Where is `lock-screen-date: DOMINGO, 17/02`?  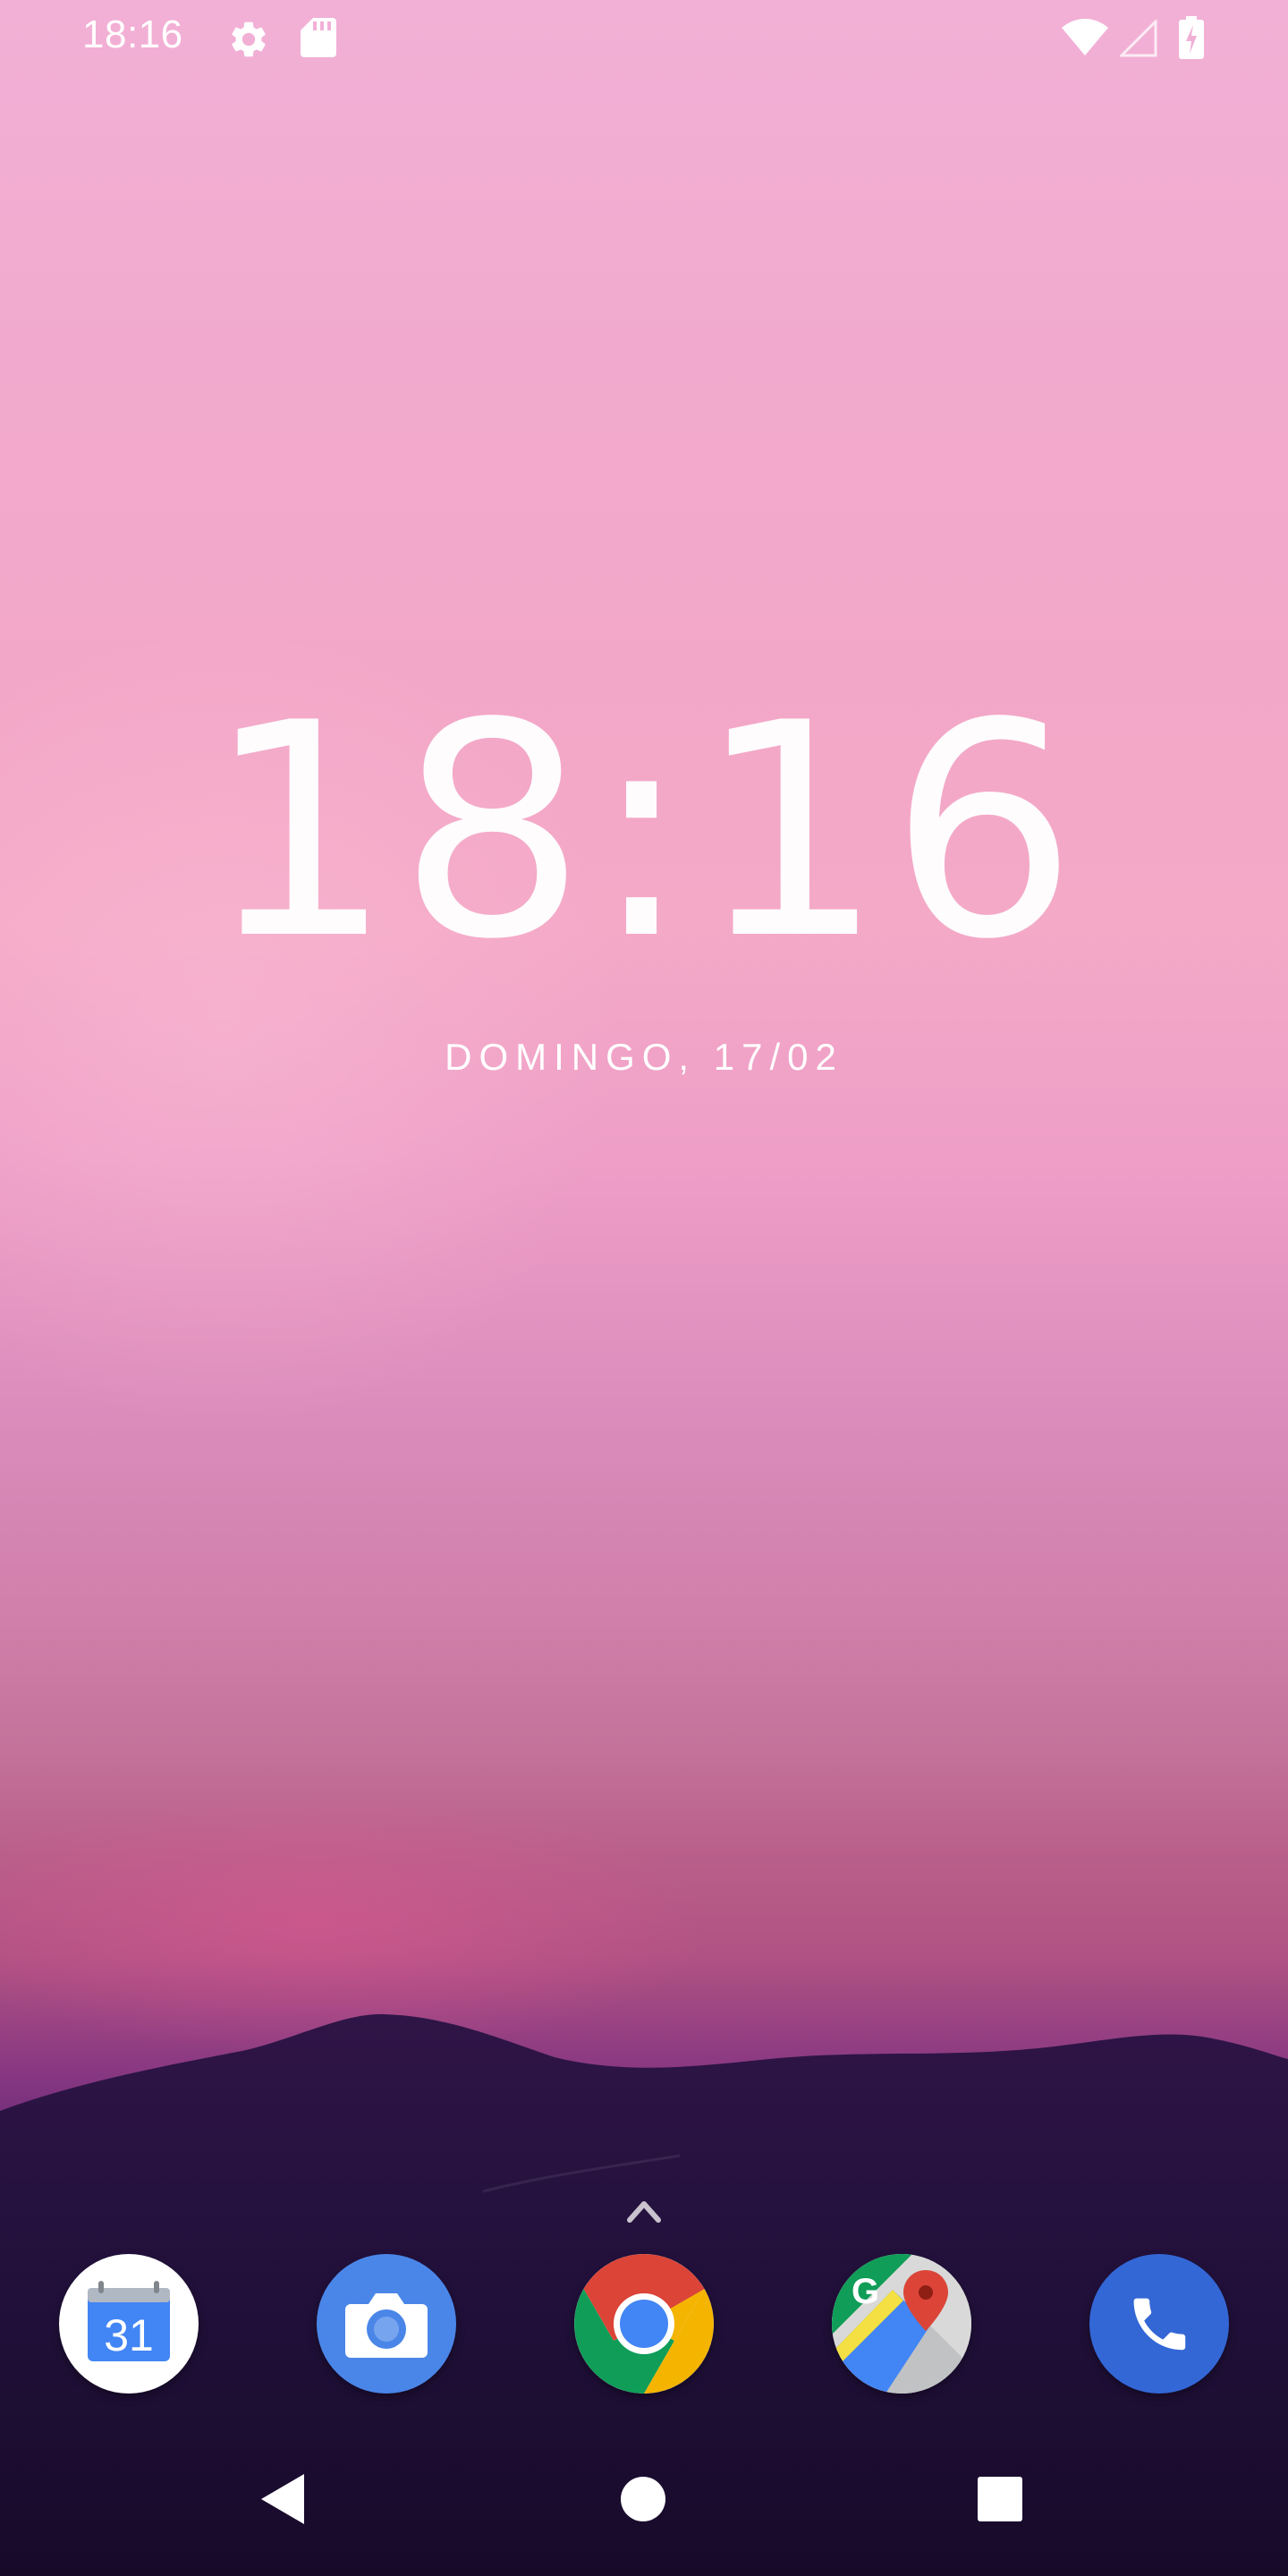 lock-screen-date: DOMINGO, 17/02 is located at coordinates (644, 1057).